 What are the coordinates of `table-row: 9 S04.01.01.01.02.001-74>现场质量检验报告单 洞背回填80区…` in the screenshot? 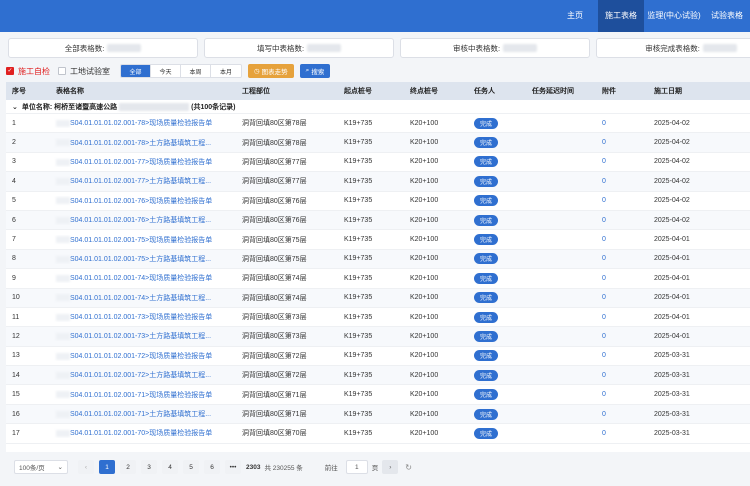 It's located at (378, 279).